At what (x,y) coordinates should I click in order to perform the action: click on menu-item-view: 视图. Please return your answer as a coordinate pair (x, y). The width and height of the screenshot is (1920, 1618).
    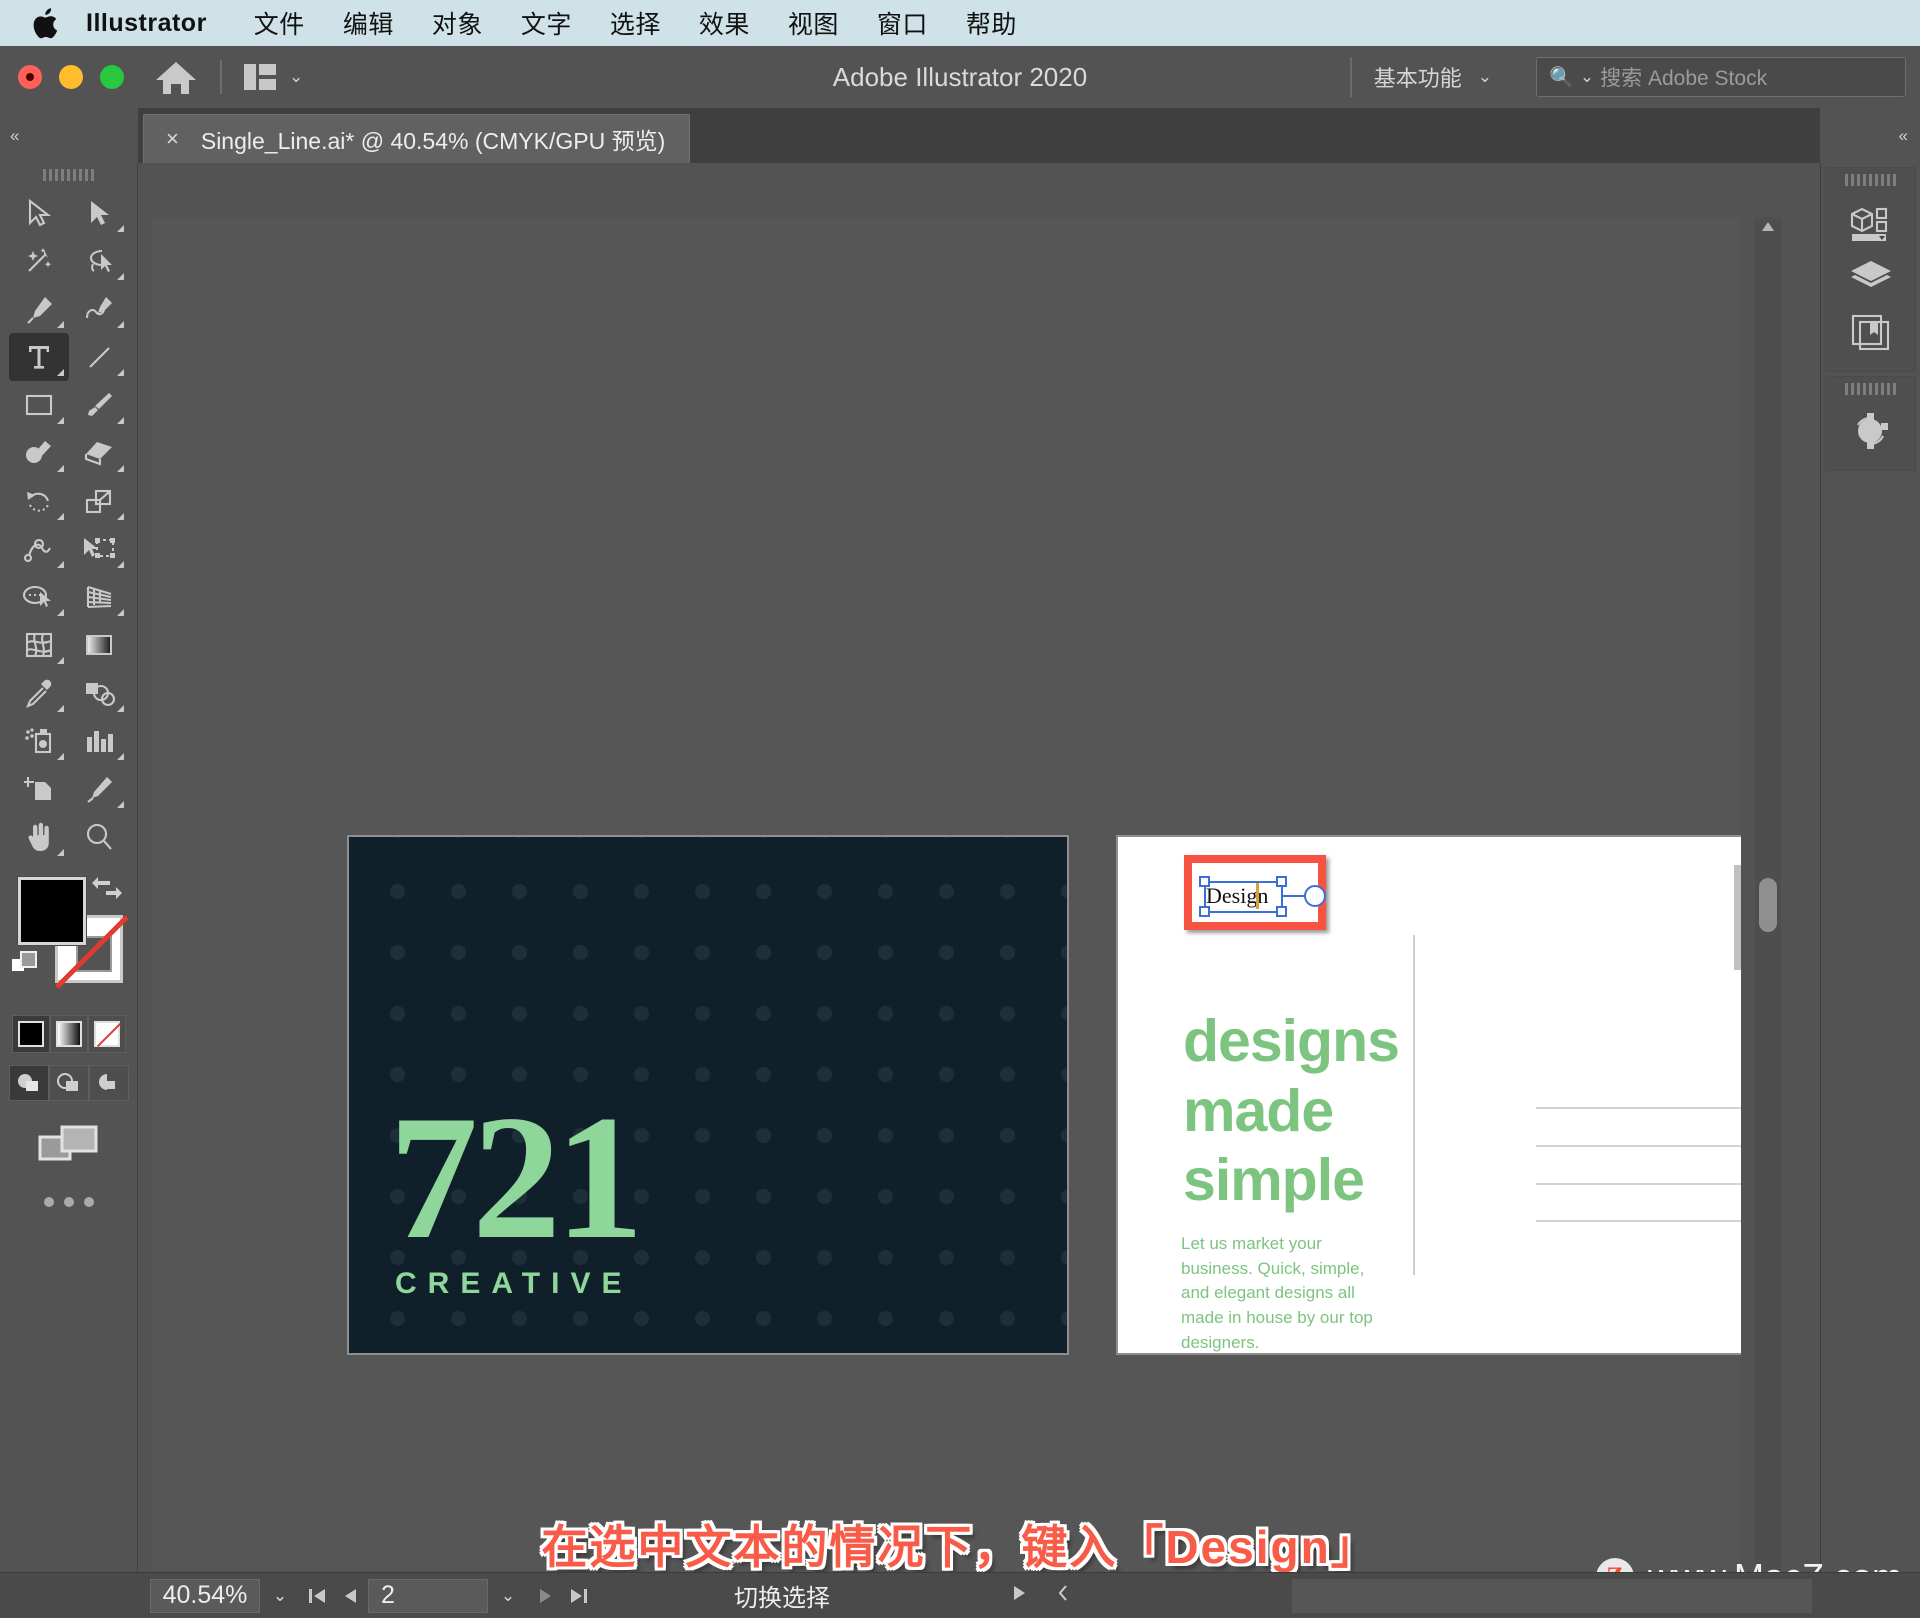
    Looking at the image, I should click on (813, 23).